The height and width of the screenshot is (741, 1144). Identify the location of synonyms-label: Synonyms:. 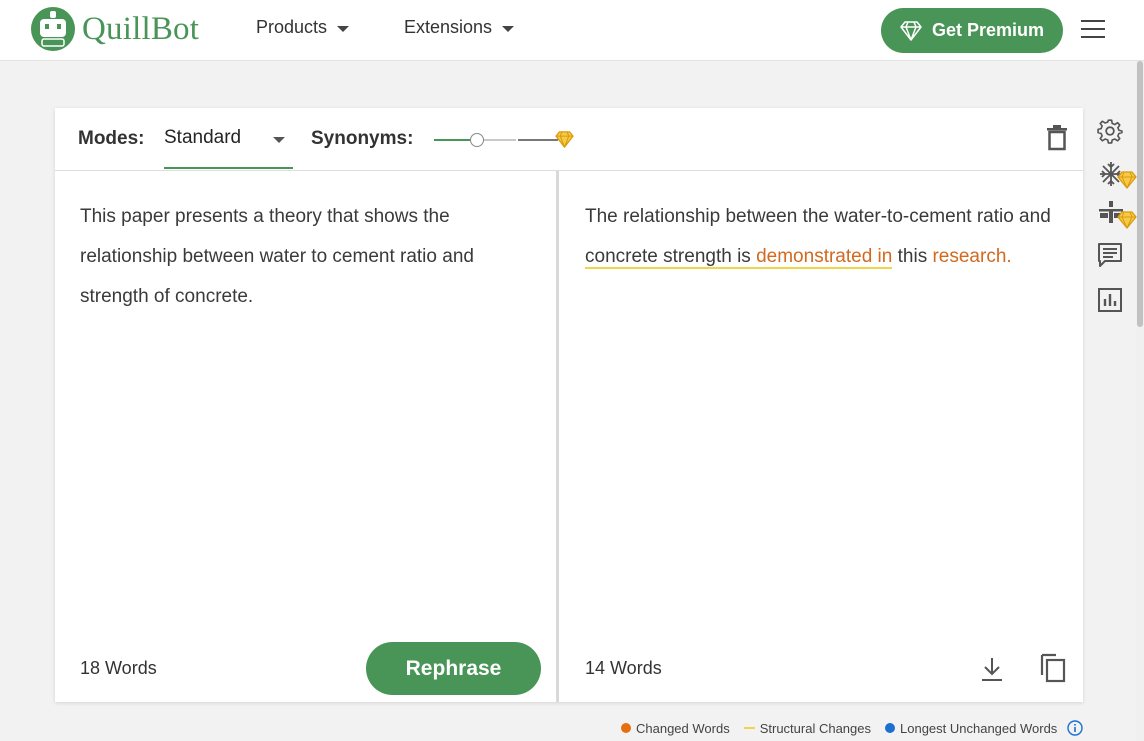
(362, 138).